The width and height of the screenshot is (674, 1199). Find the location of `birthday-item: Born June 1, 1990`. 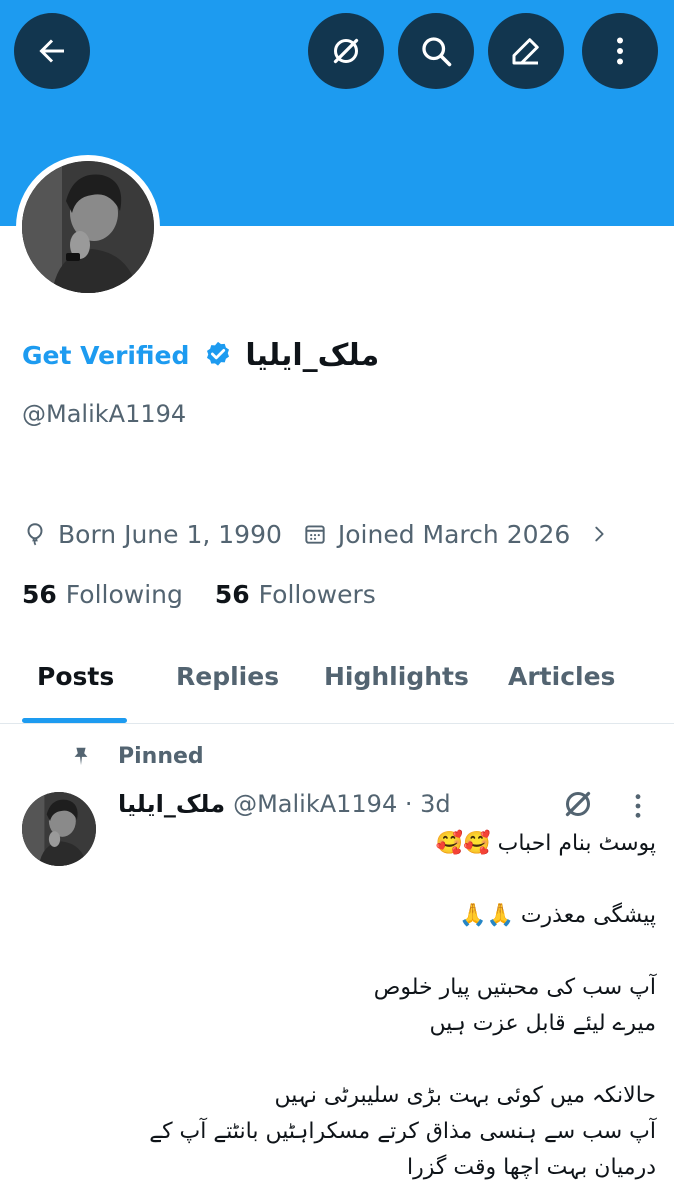

birthday-item: Born June 1, 1990 is located at coordinates (152, 534).